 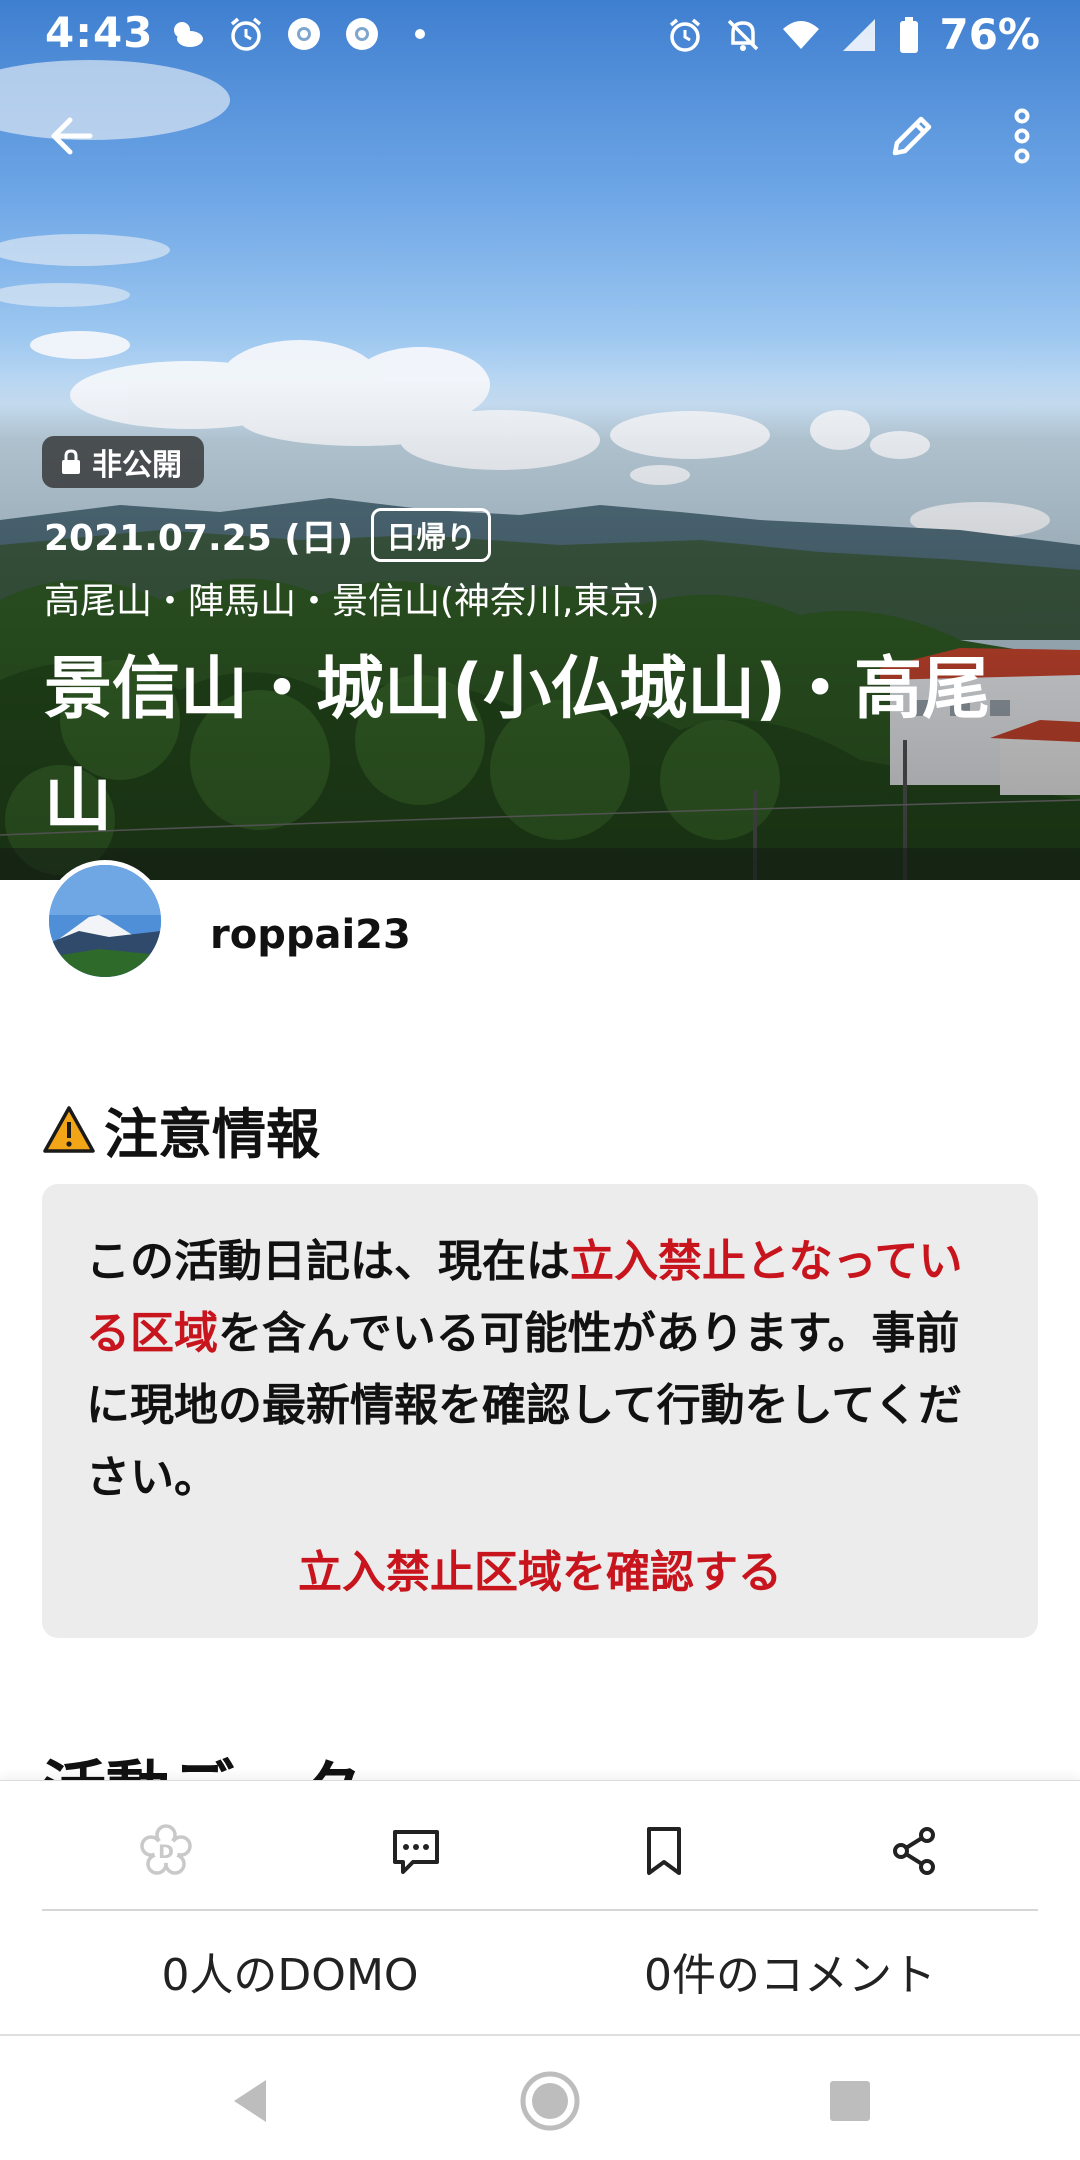 I want to click on nav-back-button, so click(x=250, y=2101).